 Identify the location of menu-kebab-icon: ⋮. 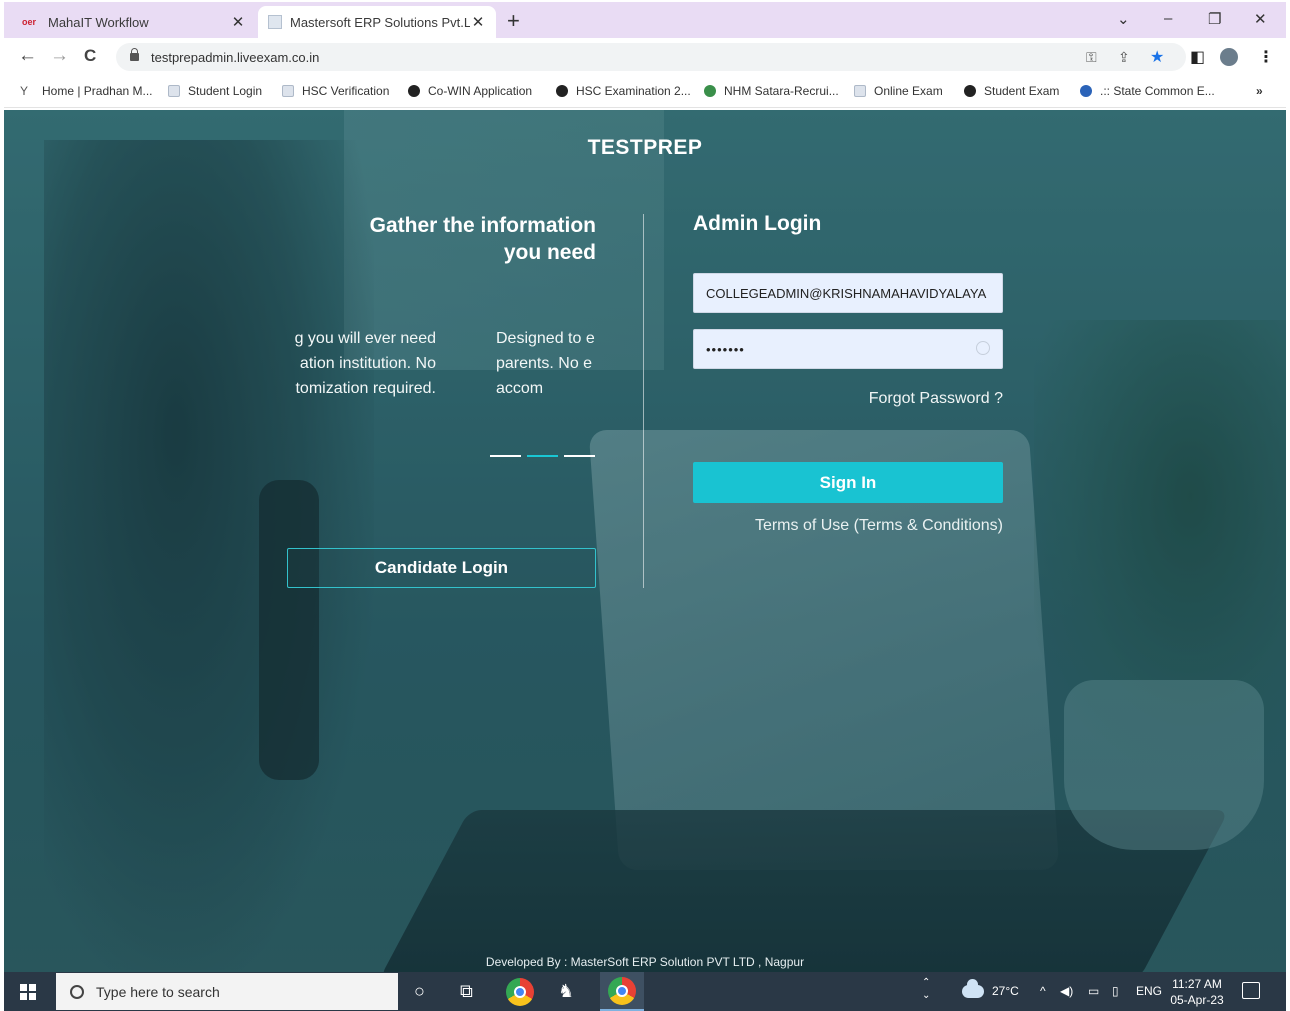
(1266, 57).